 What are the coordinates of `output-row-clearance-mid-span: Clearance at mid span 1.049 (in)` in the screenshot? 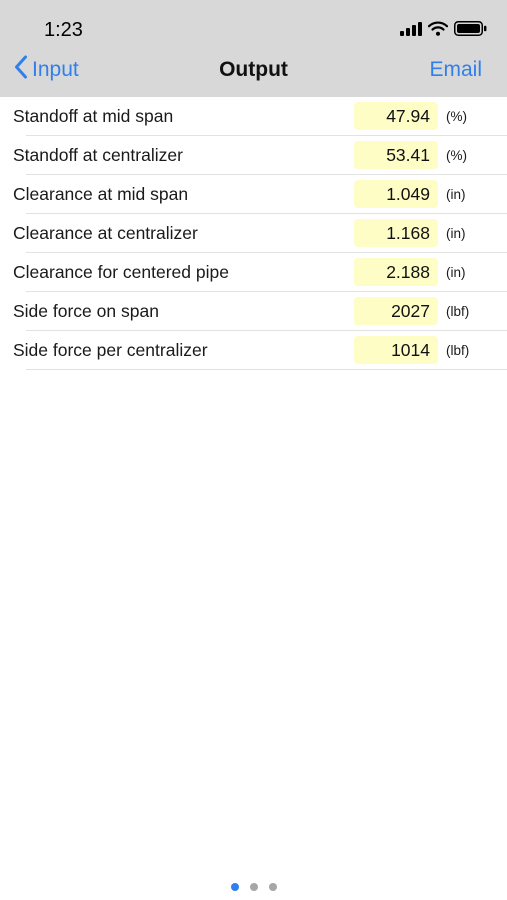 It's located at (253, 194).